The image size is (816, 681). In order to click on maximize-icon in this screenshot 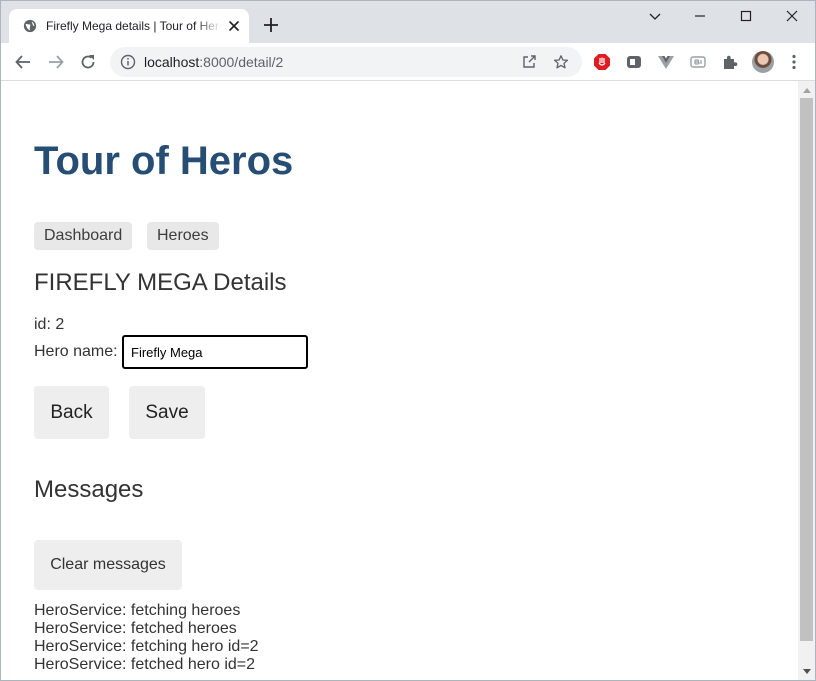, I will do `click(746, 16)`.